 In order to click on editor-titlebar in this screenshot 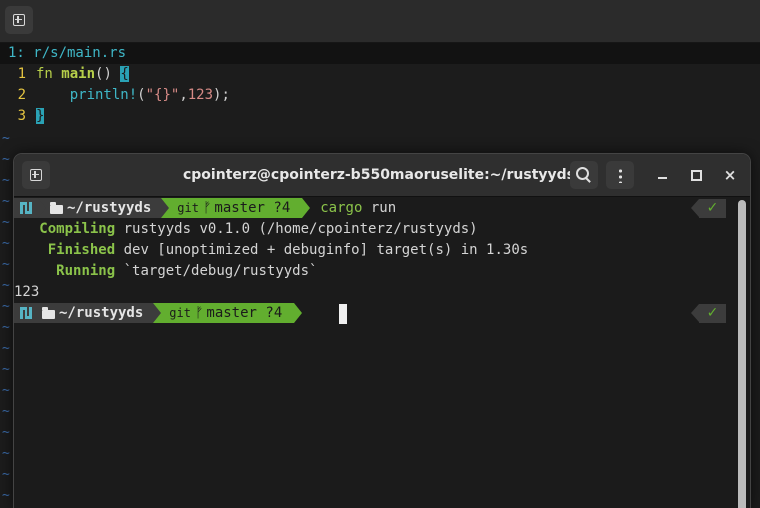, I will do `click(380, 21)`.